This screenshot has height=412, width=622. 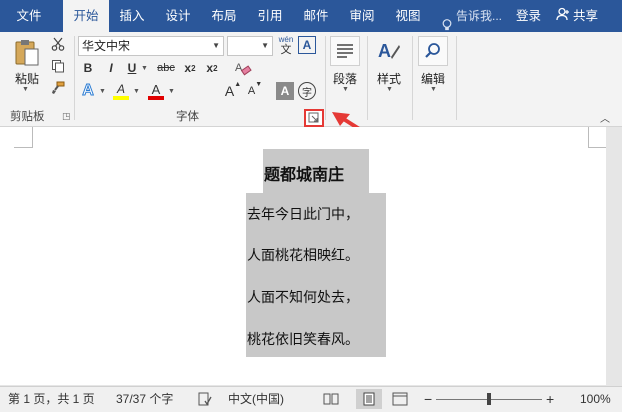 What do you see at coordinates (259, 84) in the screenshot?
I see `down-caret-icon: ▼` at bounding box center [259, 84].